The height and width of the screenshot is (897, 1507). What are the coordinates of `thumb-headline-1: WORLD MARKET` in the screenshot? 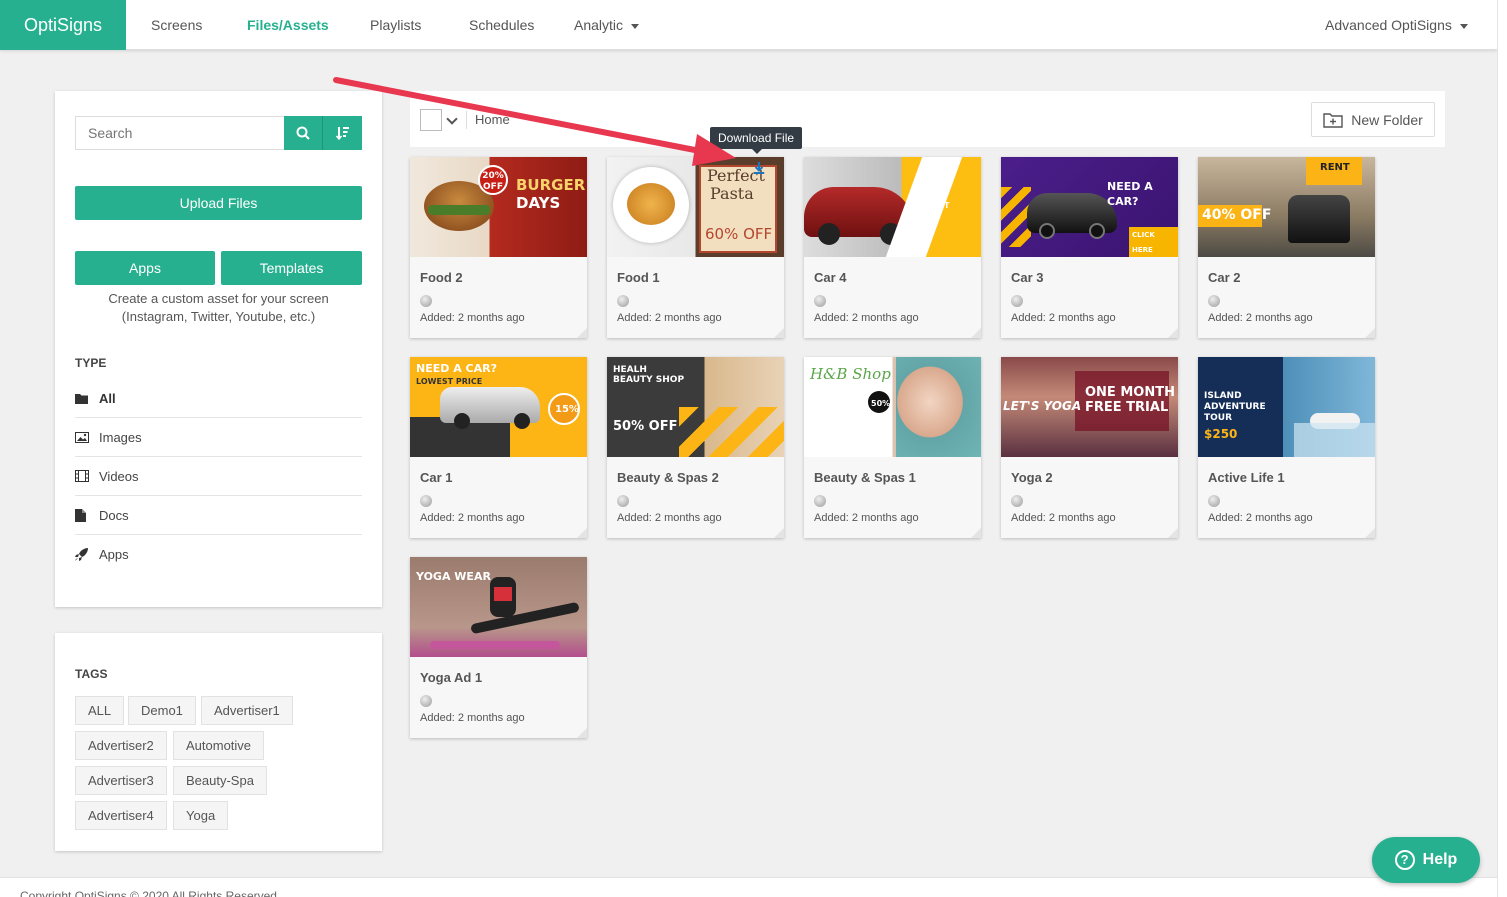 It's located at (931, 200).